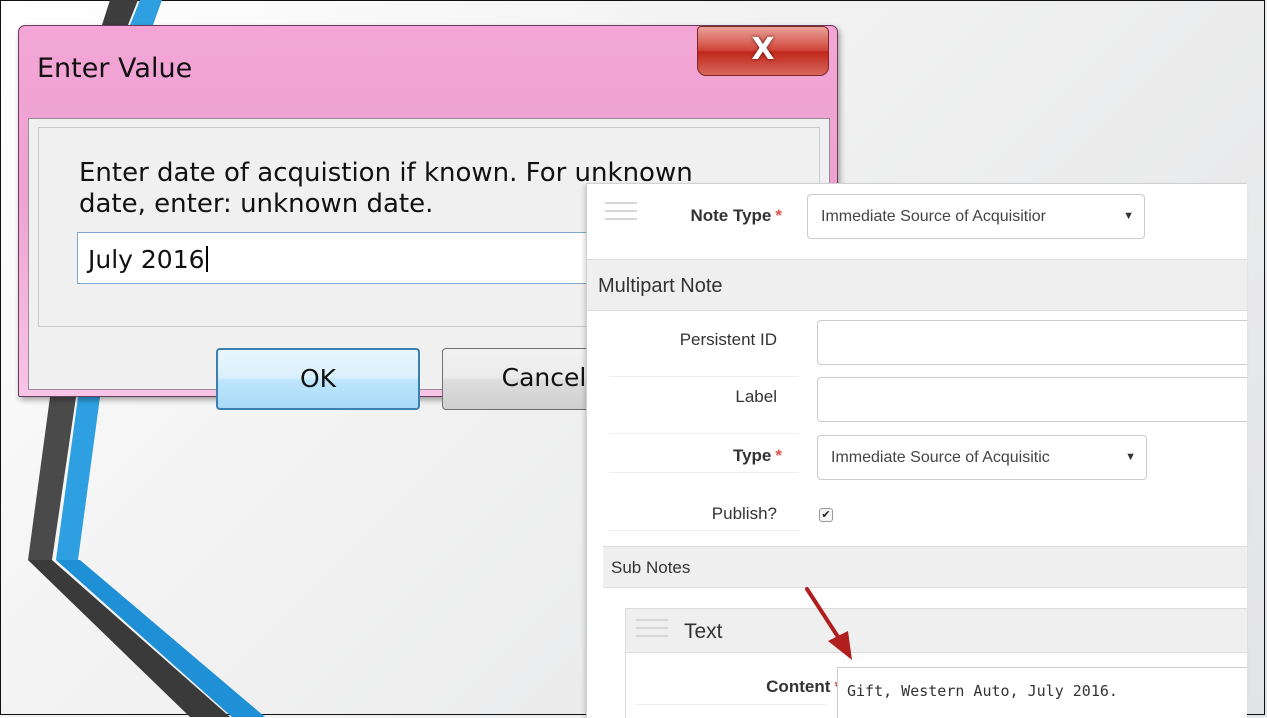 This screenshot has width=1267, height=718. I want to click on text-subnote-heading: Text, so click(703, 631).